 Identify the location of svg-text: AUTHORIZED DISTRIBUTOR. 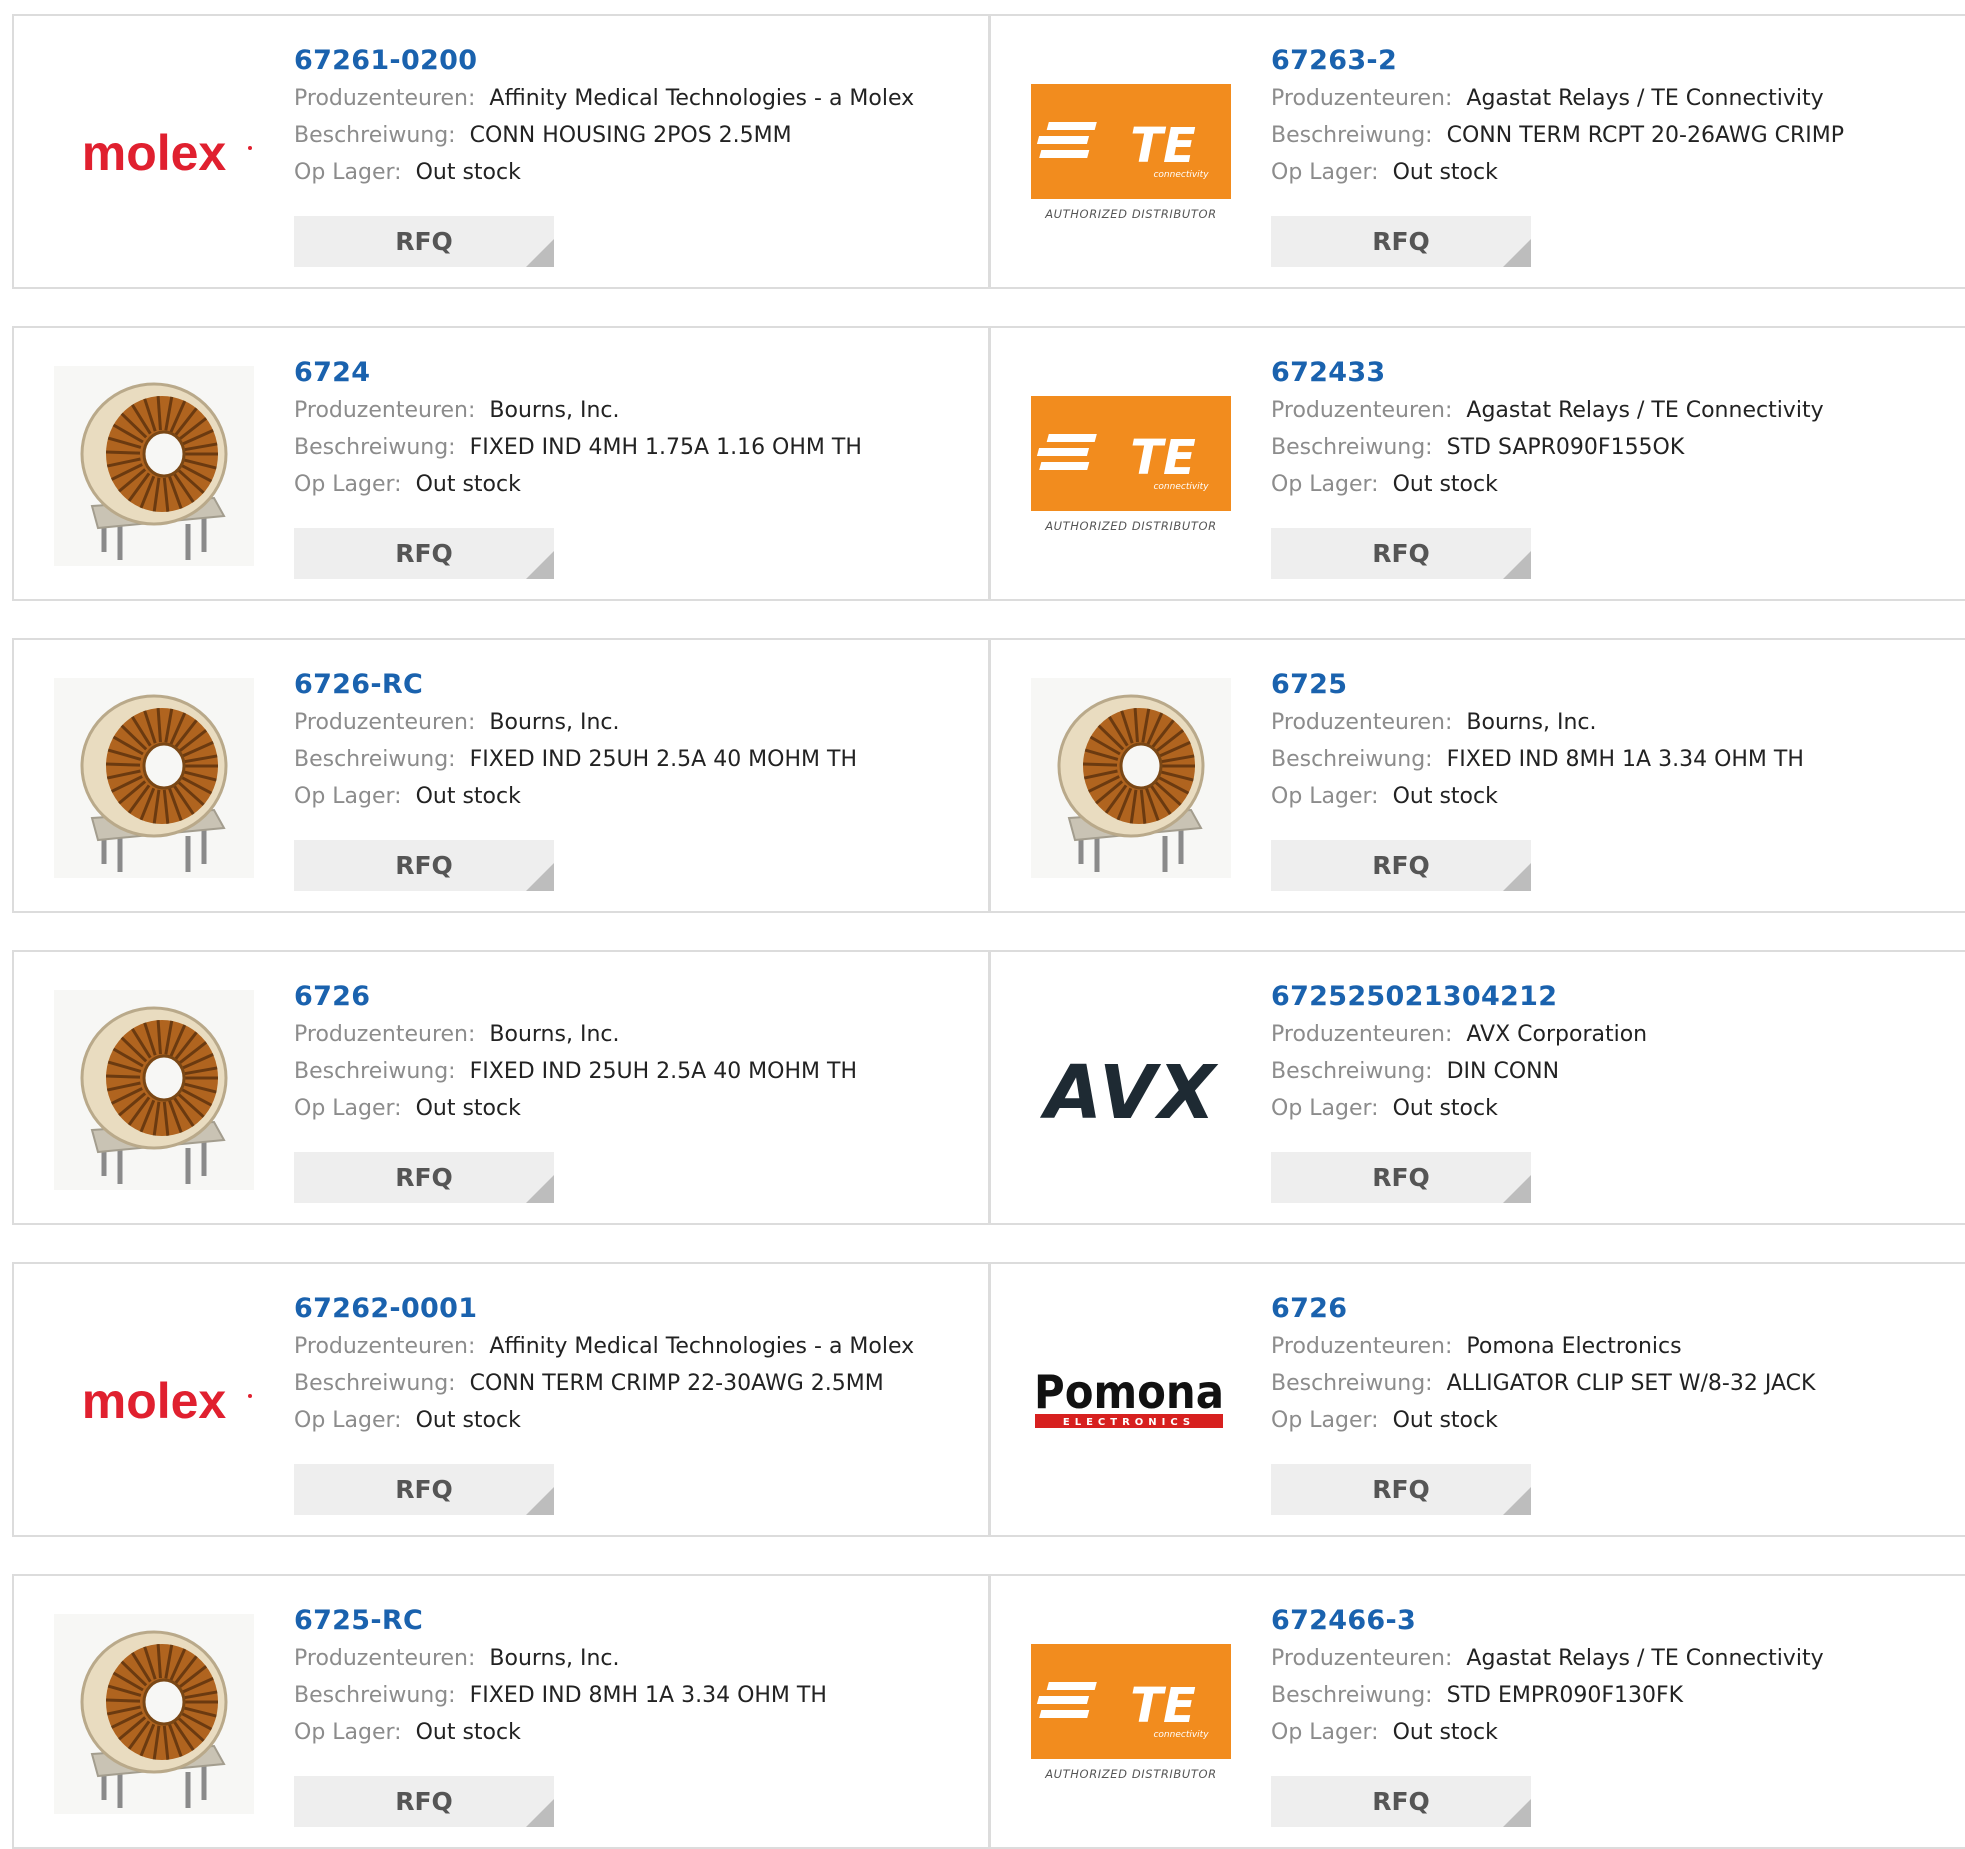
(1130, 214).